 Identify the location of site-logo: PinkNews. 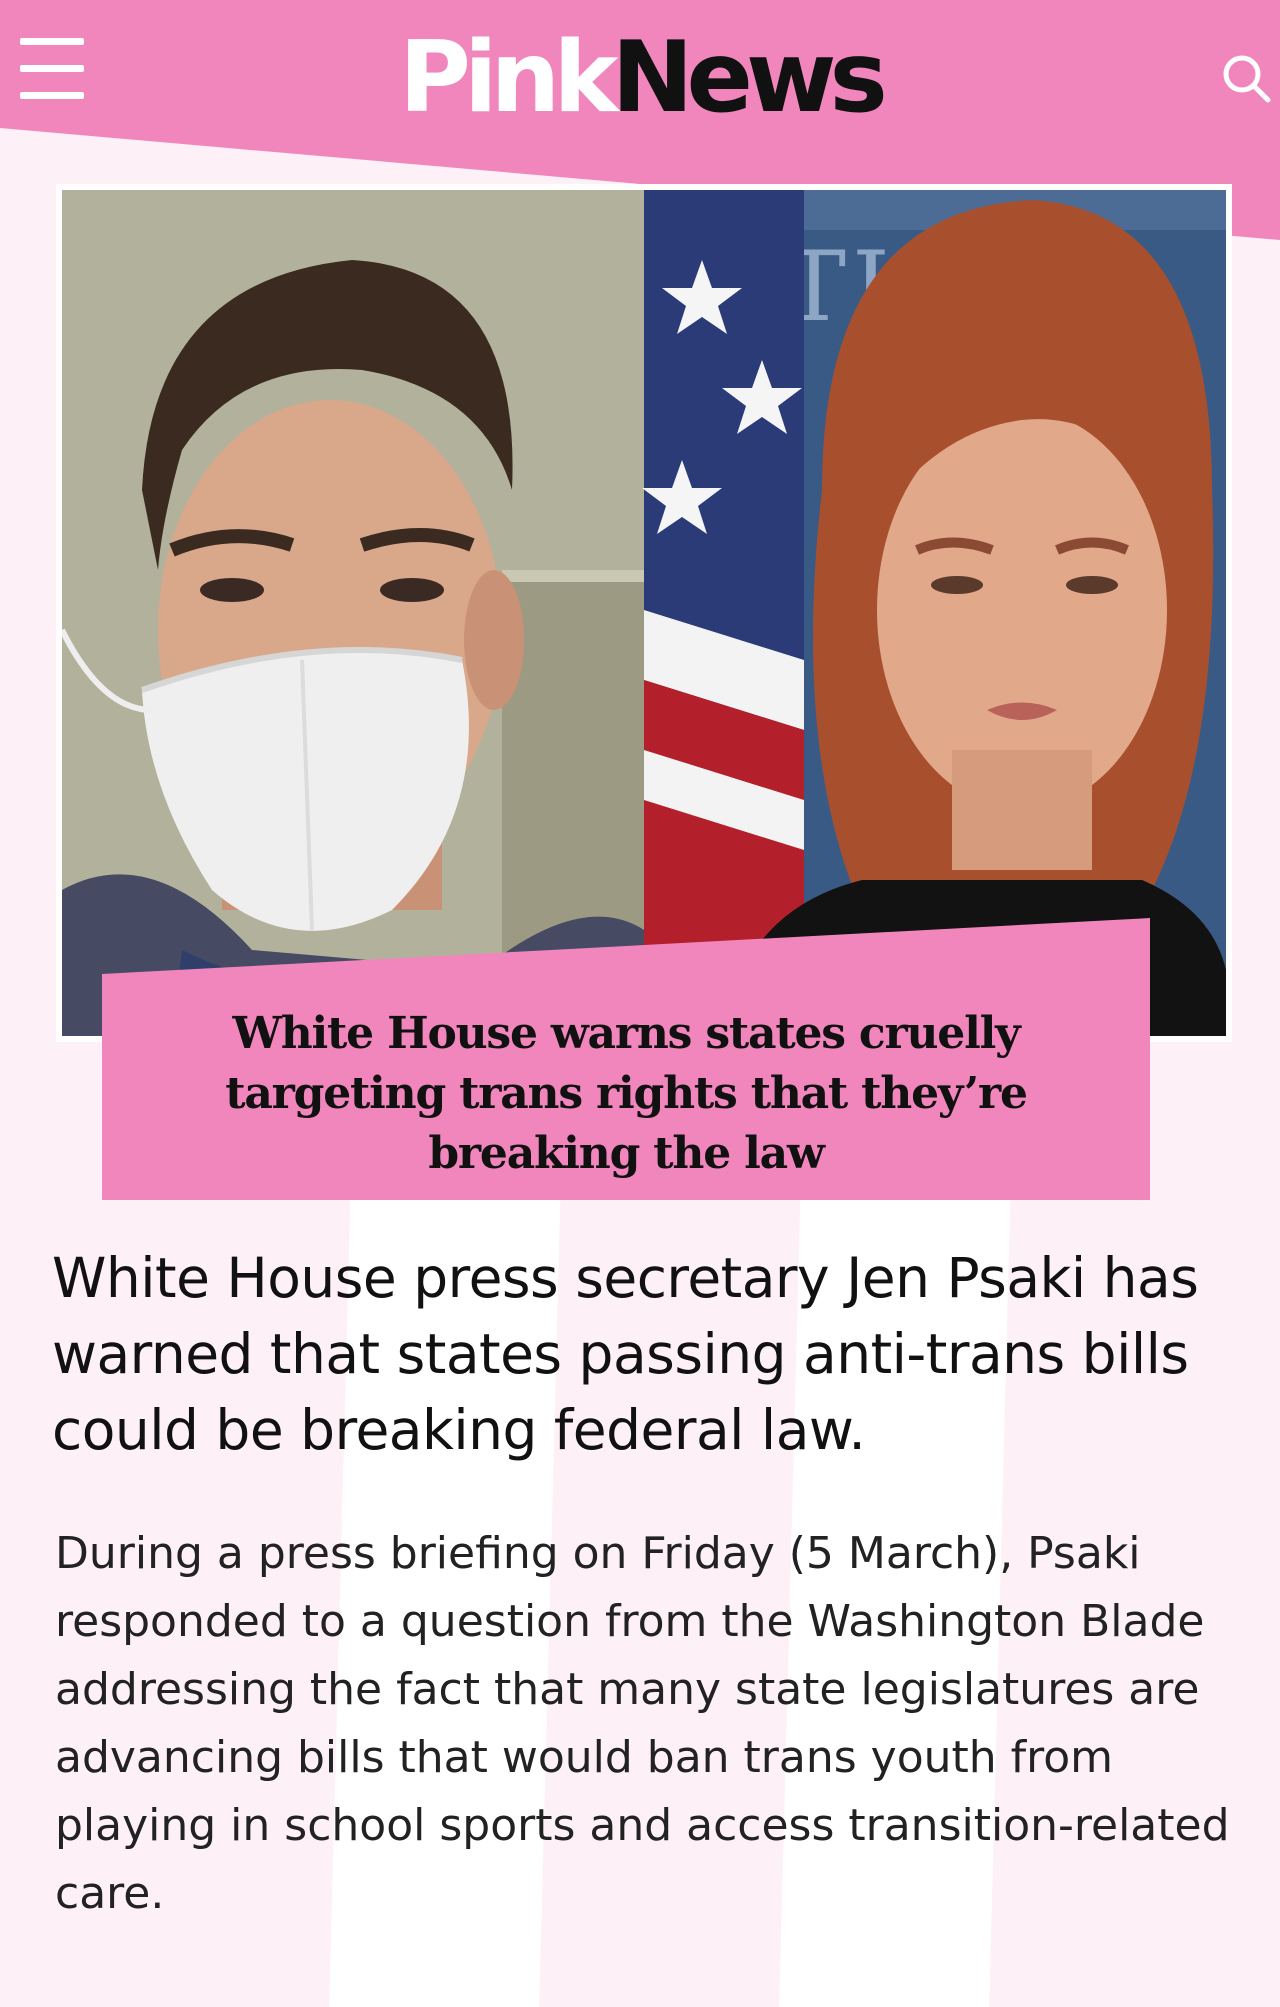
(640, 78).